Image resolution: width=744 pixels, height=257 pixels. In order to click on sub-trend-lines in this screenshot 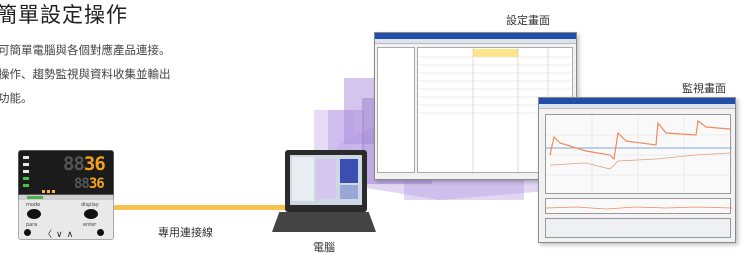, I will do `click(639, 208)`.